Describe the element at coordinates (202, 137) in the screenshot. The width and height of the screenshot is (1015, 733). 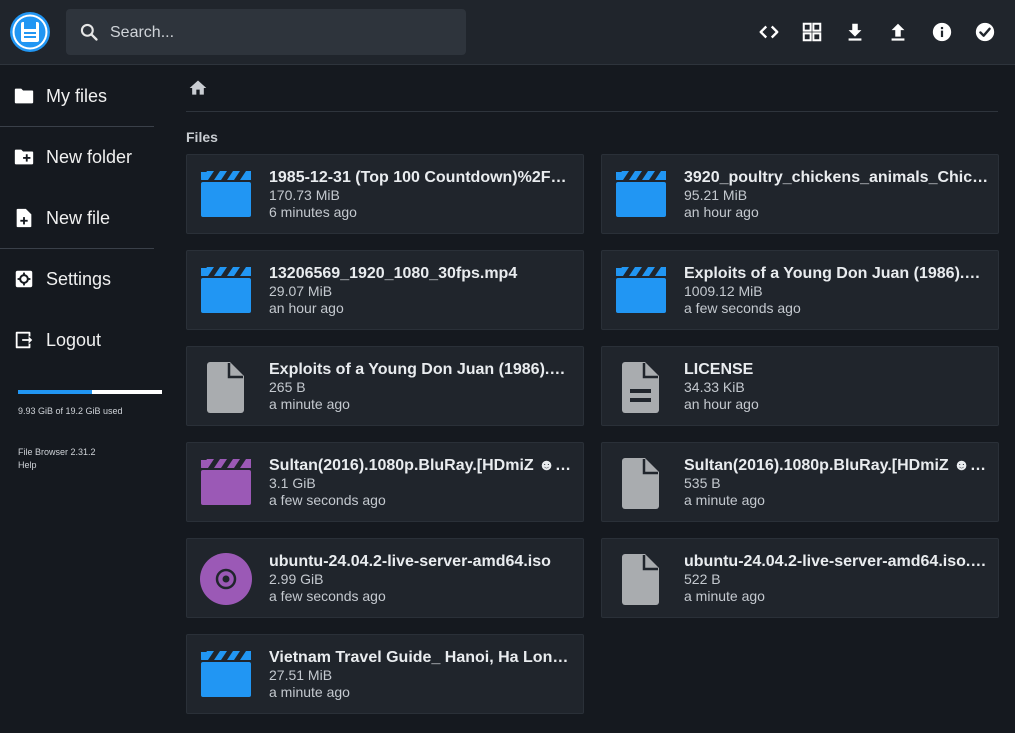
I see `files-section-label: Files` at that location.